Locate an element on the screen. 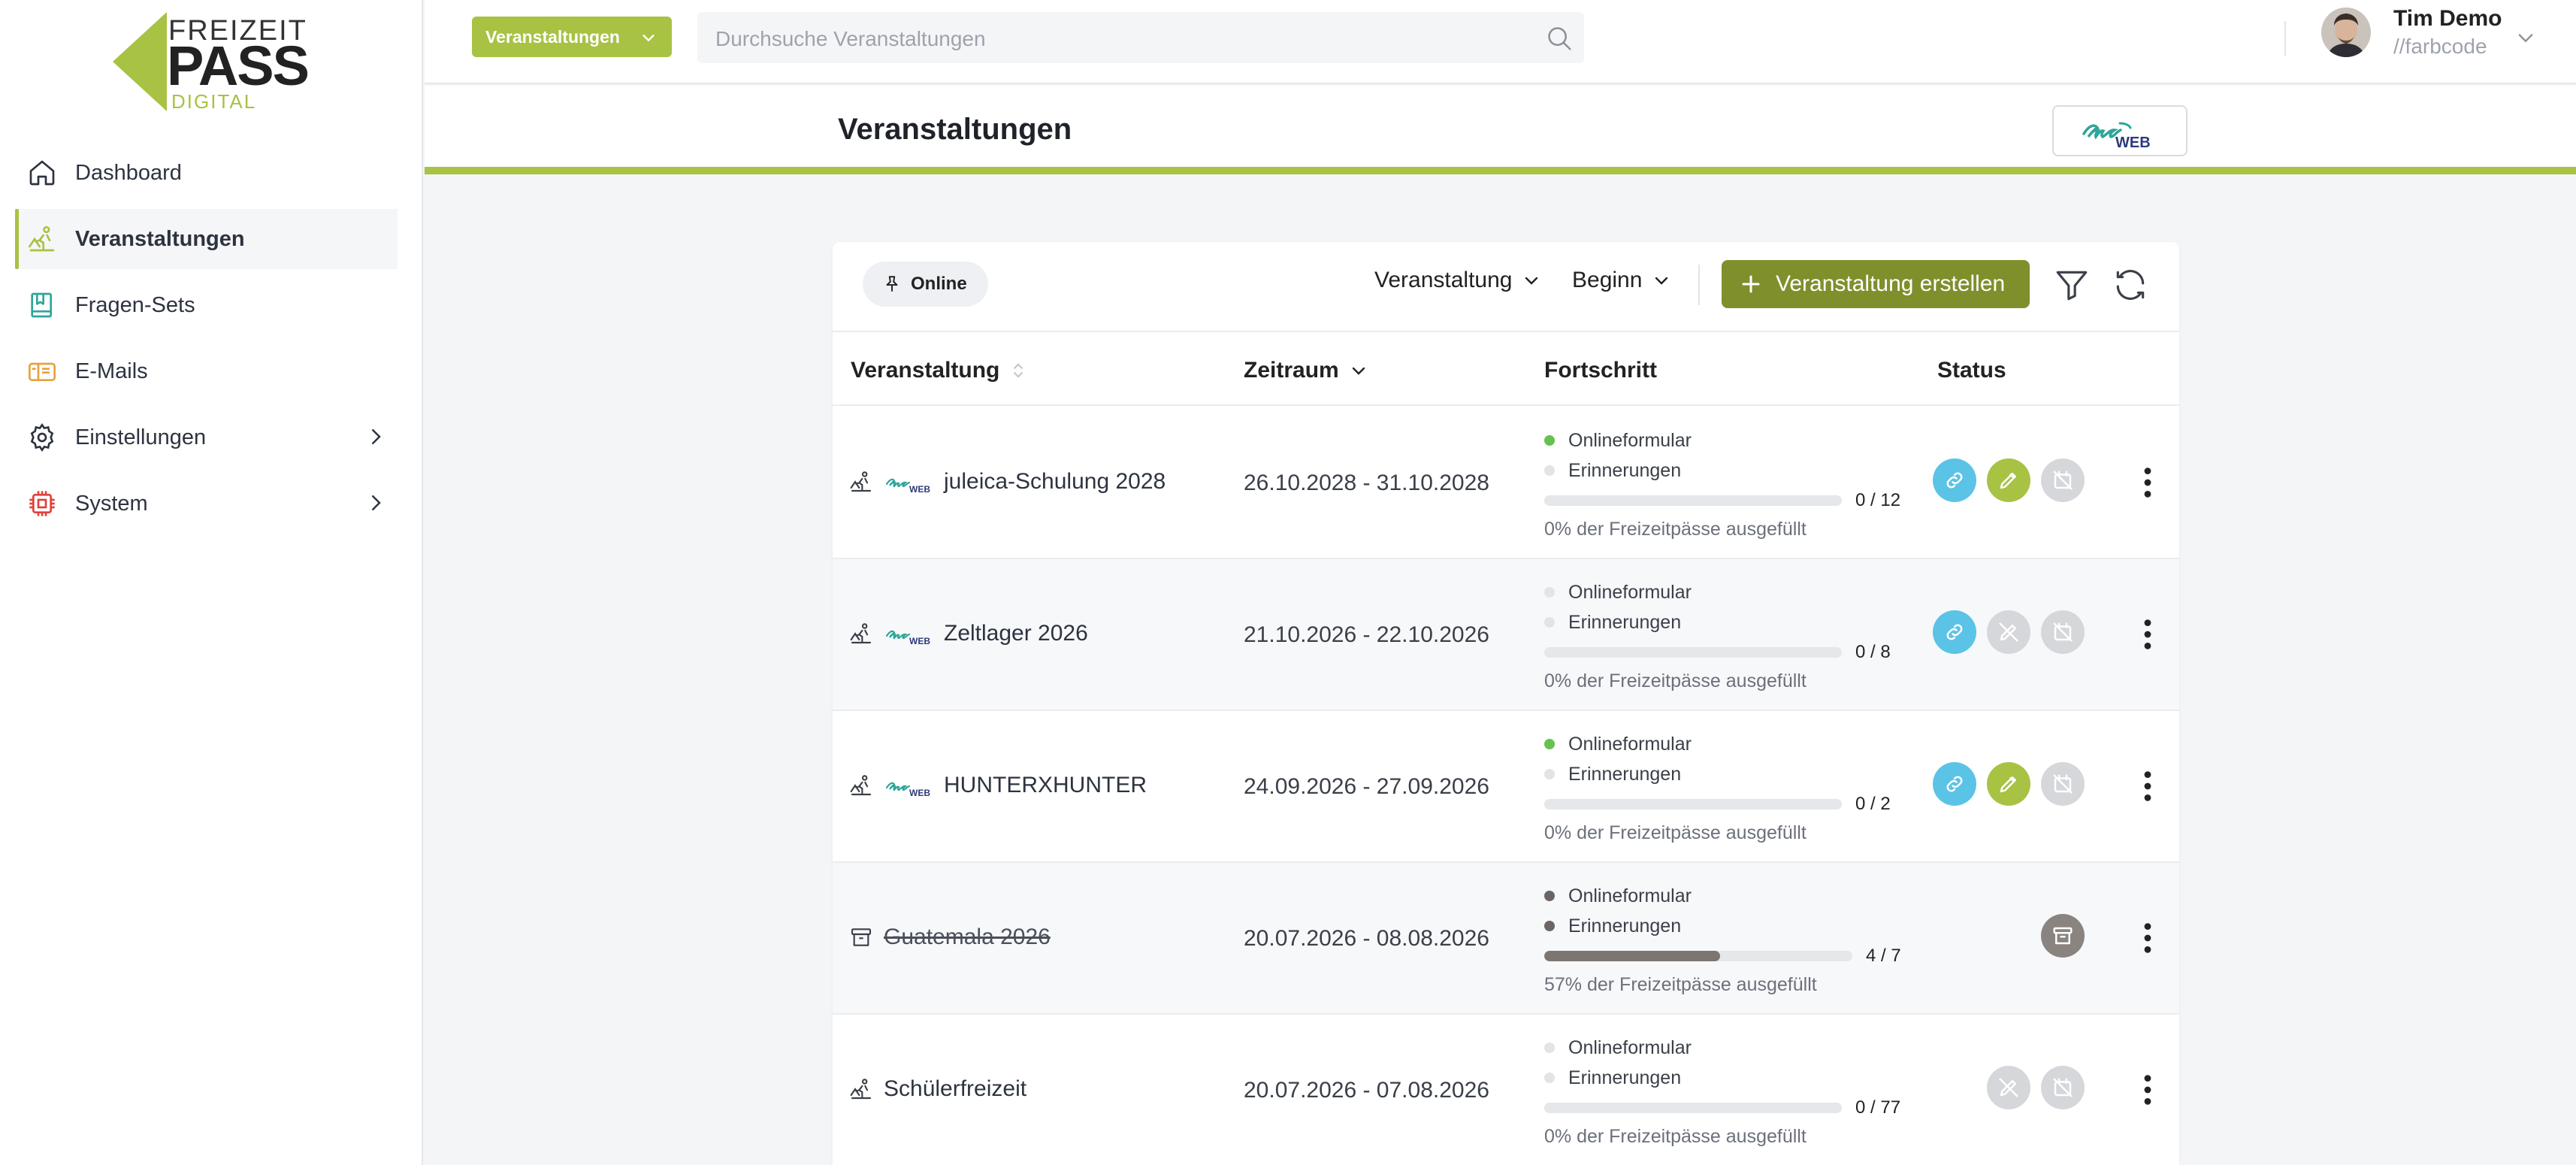  events-icon is located at coordinates (42, 238).